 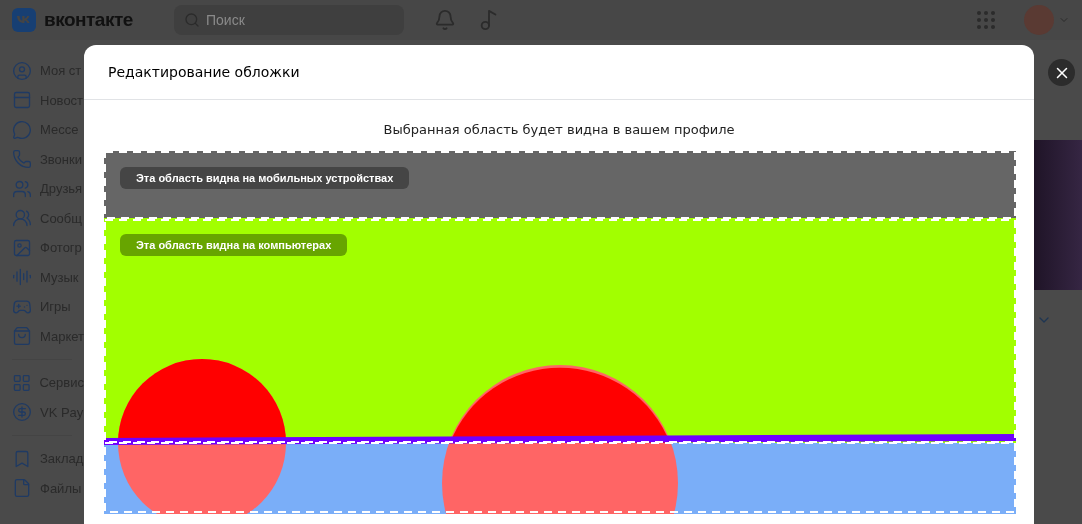 I want to click on people-icon, so click(x=22, y=188).